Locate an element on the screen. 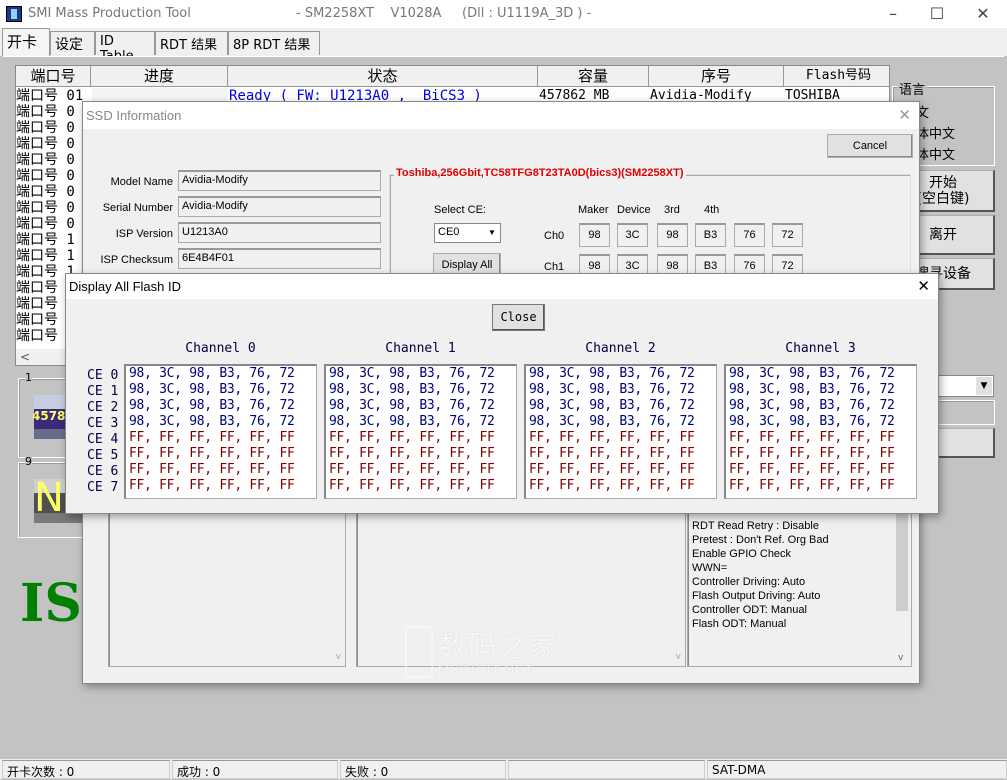 The height and width of the screenshot is (780, 1007). id-column-header: 4th is located at coordinates (712, 210).